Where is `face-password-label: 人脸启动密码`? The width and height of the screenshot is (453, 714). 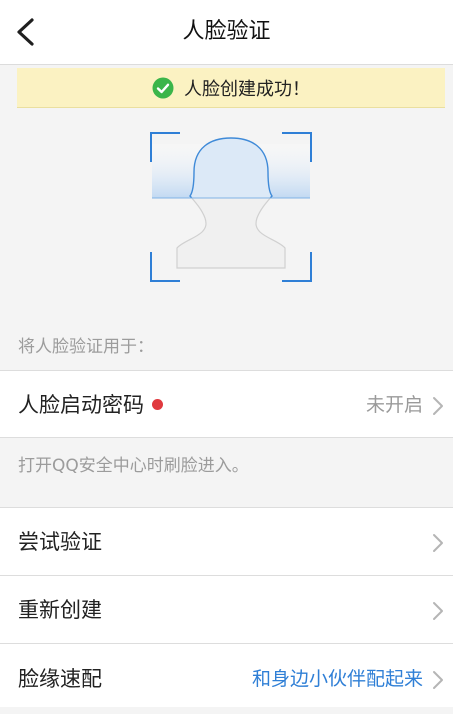 face-password-label: 人脸启动密码 is located at coordinates (90, 405).